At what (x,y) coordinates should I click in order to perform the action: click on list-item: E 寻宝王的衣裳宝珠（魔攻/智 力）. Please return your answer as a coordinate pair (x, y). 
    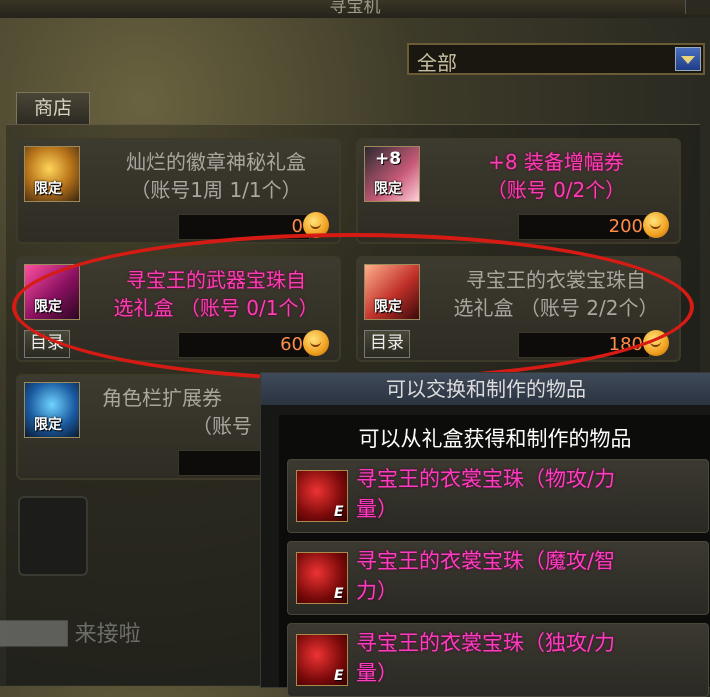
    Looking at the image, I should click on (498, 578).